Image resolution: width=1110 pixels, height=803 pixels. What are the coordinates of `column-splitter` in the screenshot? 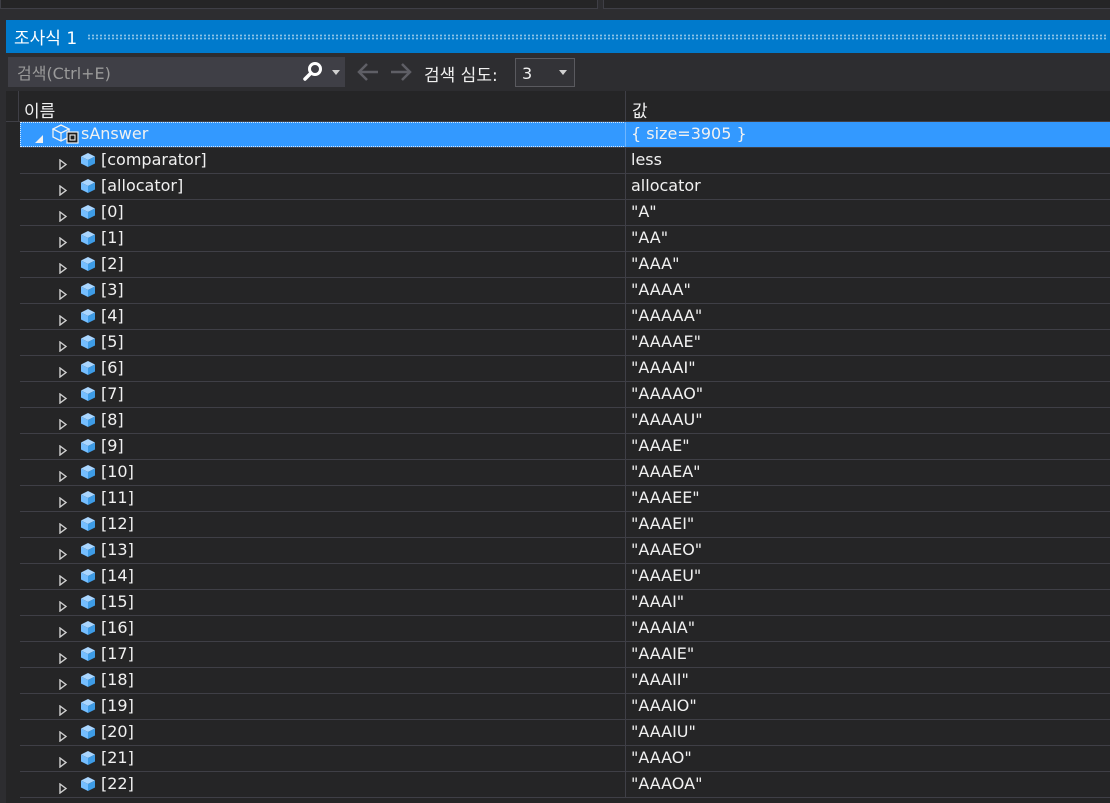 It's located at (625, 106).